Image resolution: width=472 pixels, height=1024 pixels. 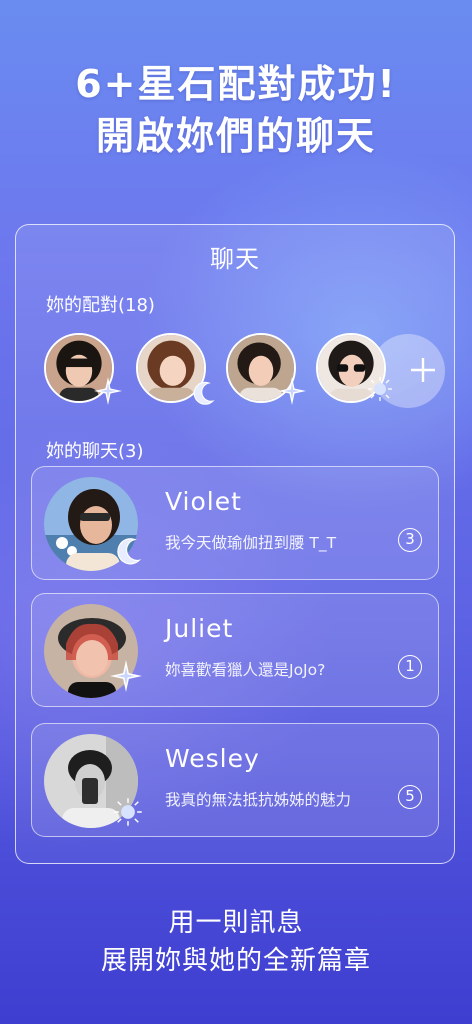 What do you see at coordinates (82, 451) in the screenshot?
I see `chats-label: 妳的聊天` at bounding box center [82, 451].